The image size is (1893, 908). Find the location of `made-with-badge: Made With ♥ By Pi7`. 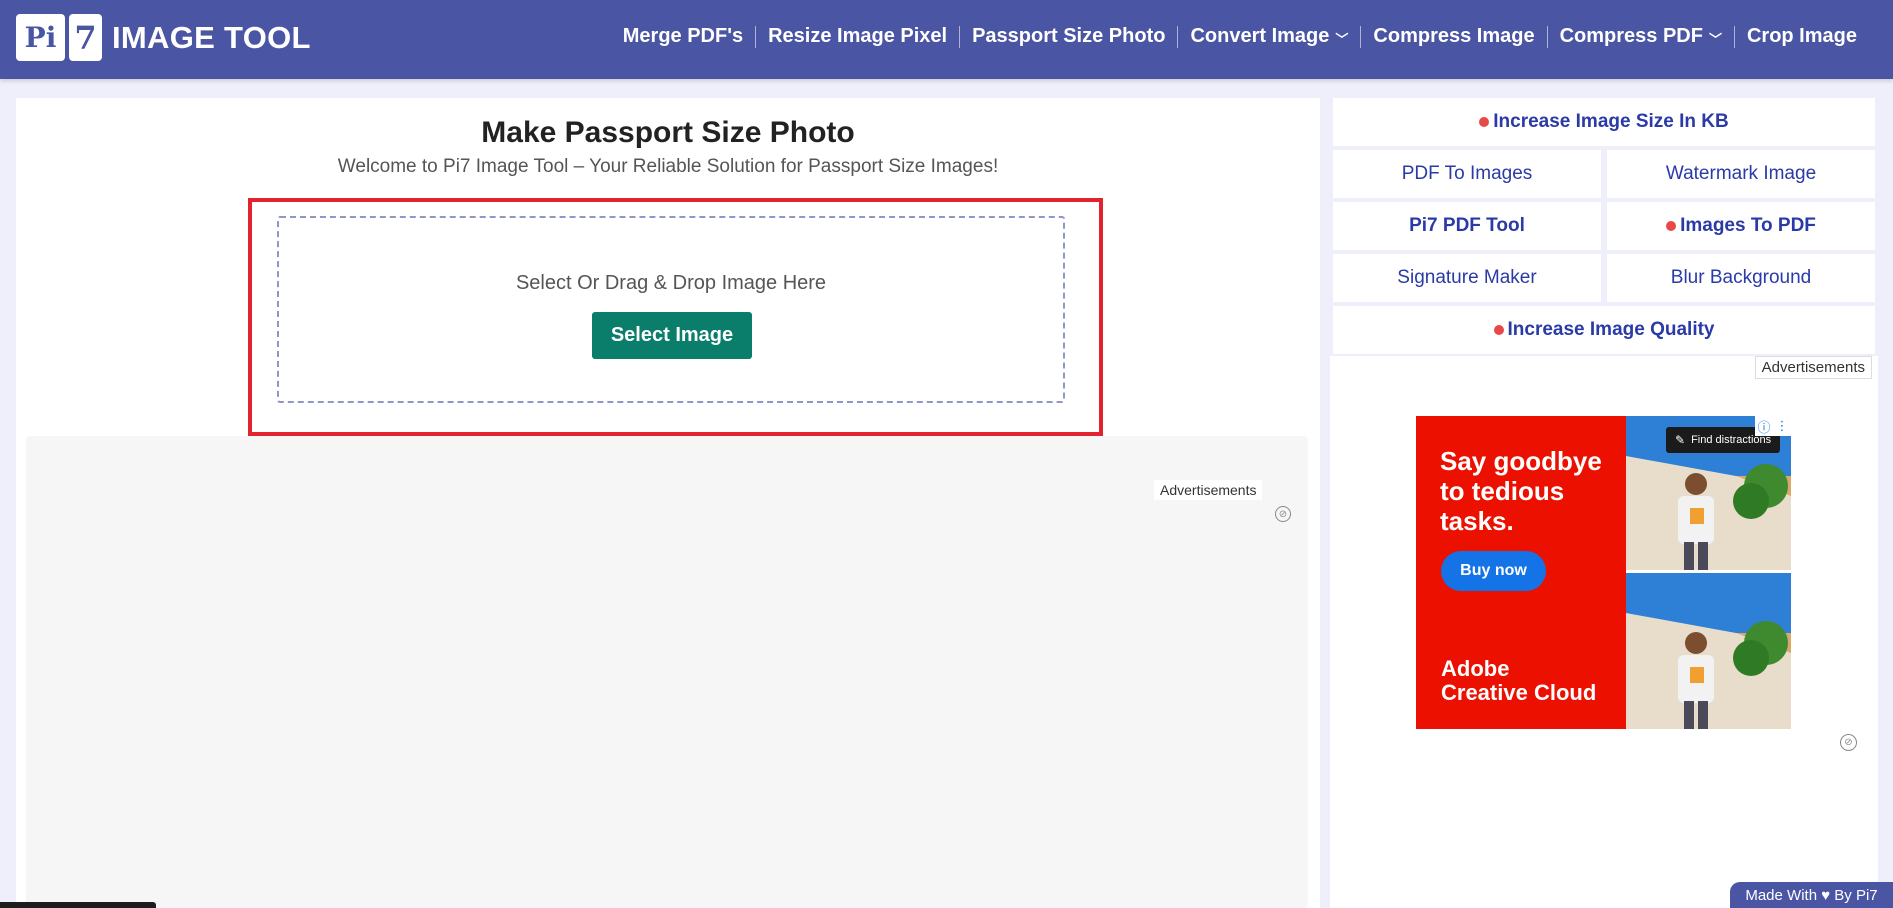

made-with-badge: Made With ♥ By Pi7 is located at coordinates (1811, 895).